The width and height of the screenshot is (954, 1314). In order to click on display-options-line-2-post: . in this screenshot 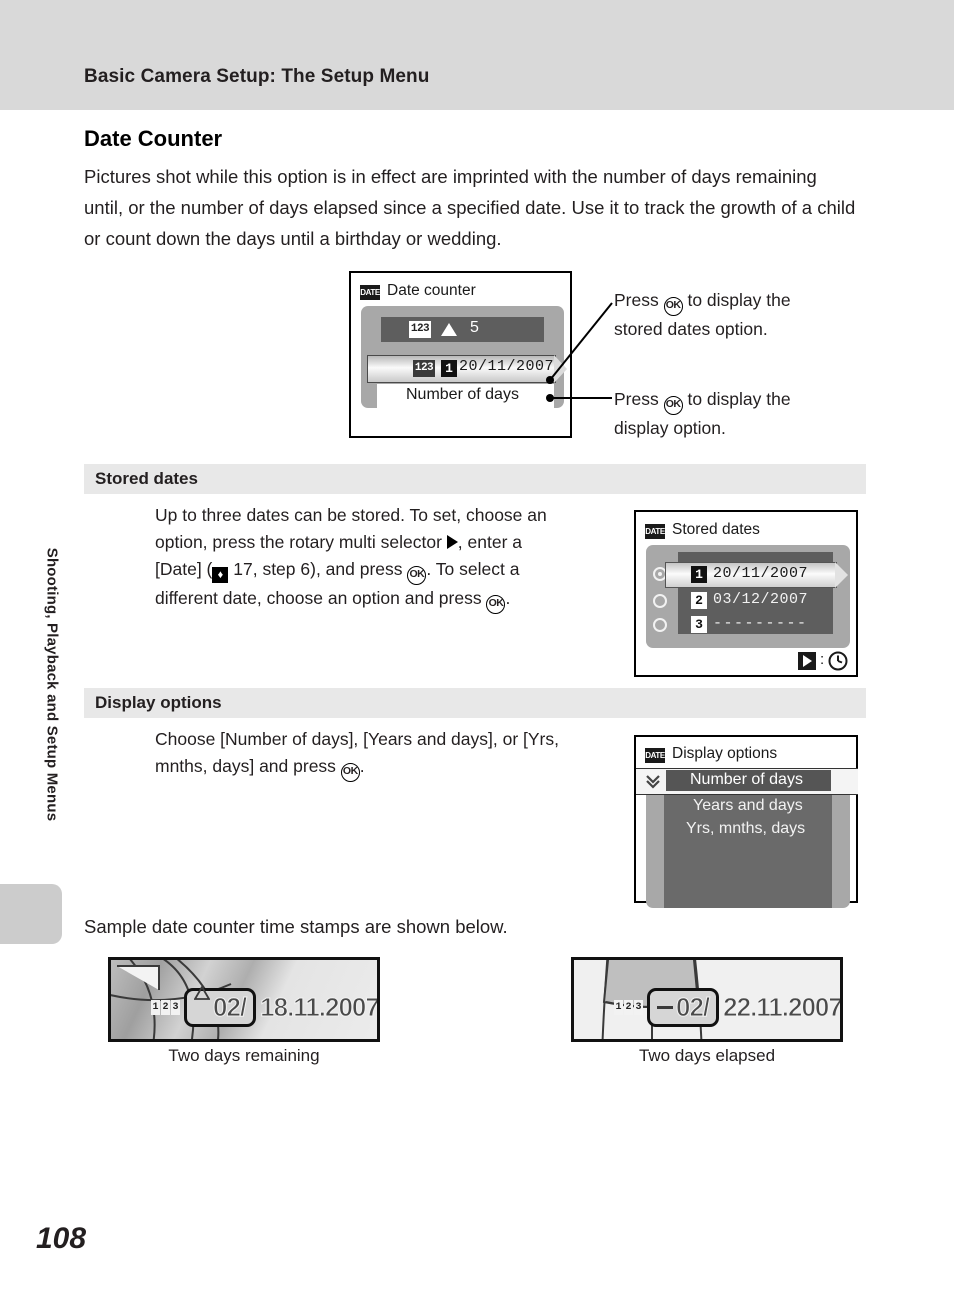, I will do `click(362, 766)`.